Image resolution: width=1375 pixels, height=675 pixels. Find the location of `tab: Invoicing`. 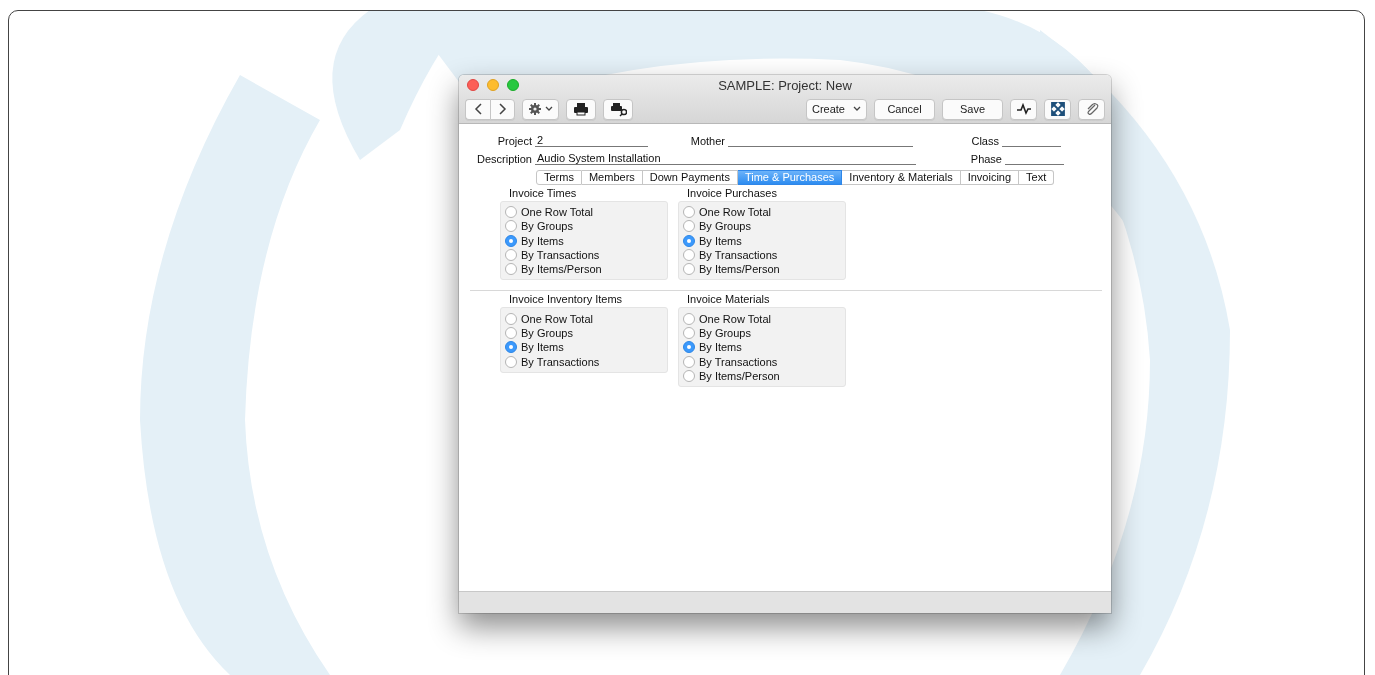

tab: Invoicing is located at coordinates (990, 177).